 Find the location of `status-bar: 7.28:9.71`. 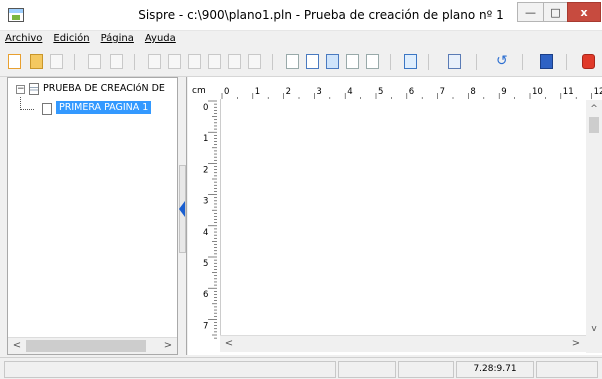

status-bar: 7.28:9.71 is located at coordinates (301, 368).